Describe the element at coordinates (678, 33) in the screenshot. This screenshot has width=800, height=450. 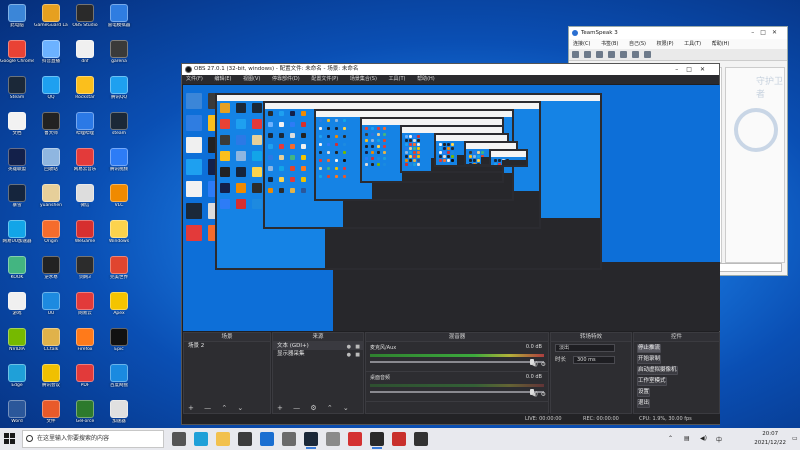
I see `teamspeak-titlebar: TeamSpeak 3 –□✕` at that location.